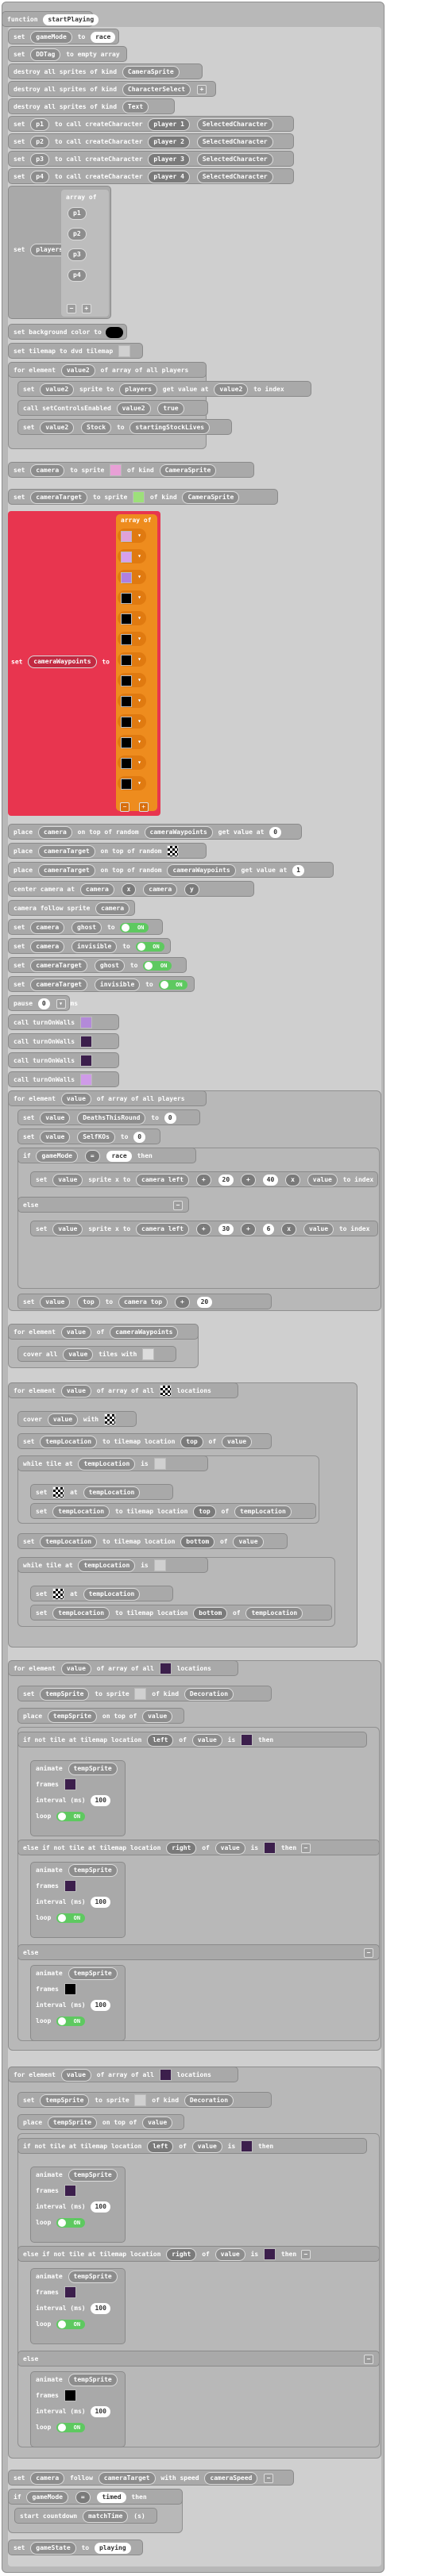 This screenshot has height=2576, width=429. I want to click on array-item: p3, so click(77, 254).